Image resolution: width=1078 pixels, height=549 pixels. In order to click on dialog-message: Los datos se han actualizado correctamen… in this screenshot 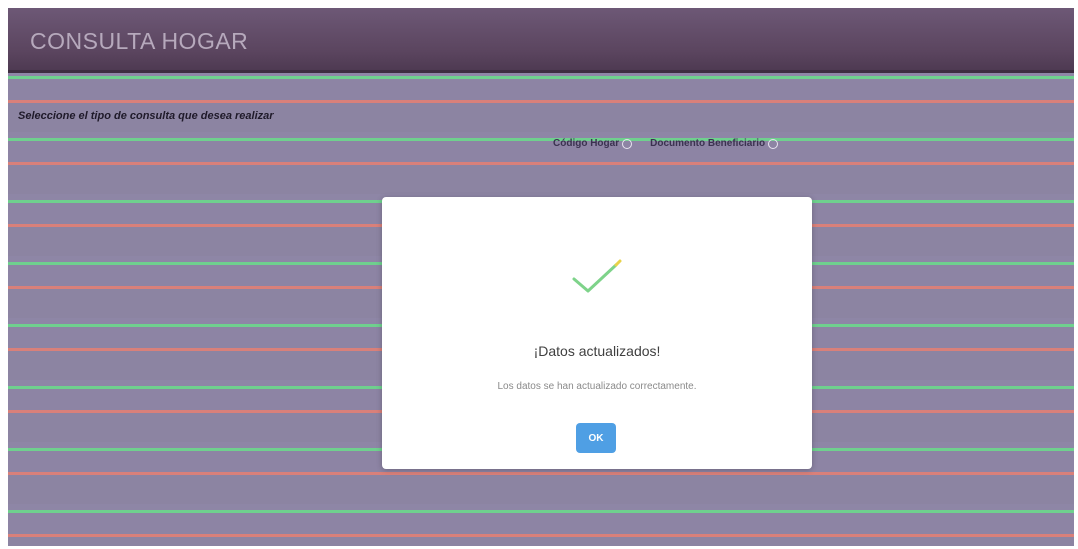, I will do `click(597, 386)`.